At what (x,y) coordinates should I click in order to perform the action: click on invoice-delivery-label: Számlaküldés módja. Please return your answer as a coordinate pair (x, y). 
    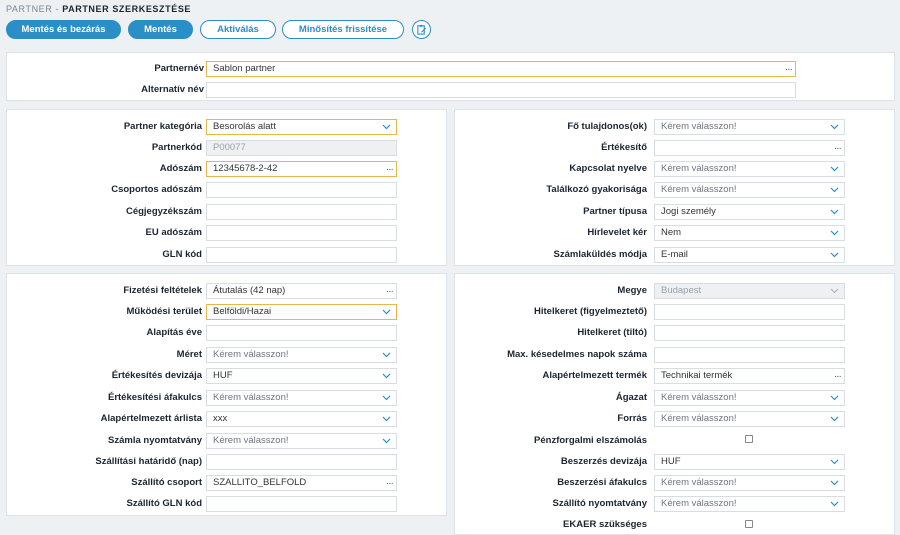
    Looking at the image, I should click on (600, 254).